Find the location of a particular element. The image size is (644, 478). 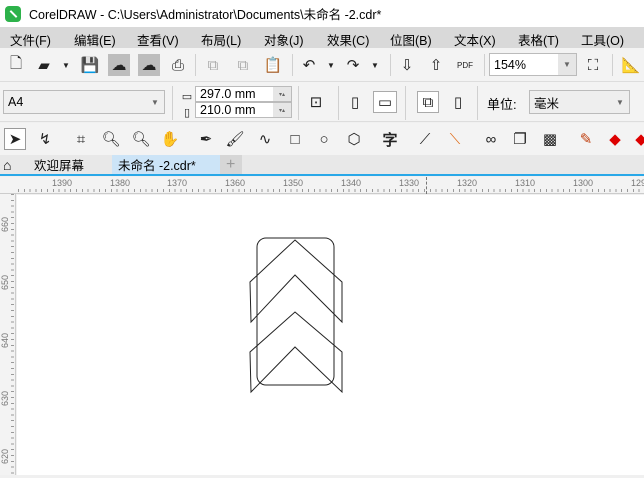

polygon-tool-icon: ⬡ is located at coordinates (354, 139).